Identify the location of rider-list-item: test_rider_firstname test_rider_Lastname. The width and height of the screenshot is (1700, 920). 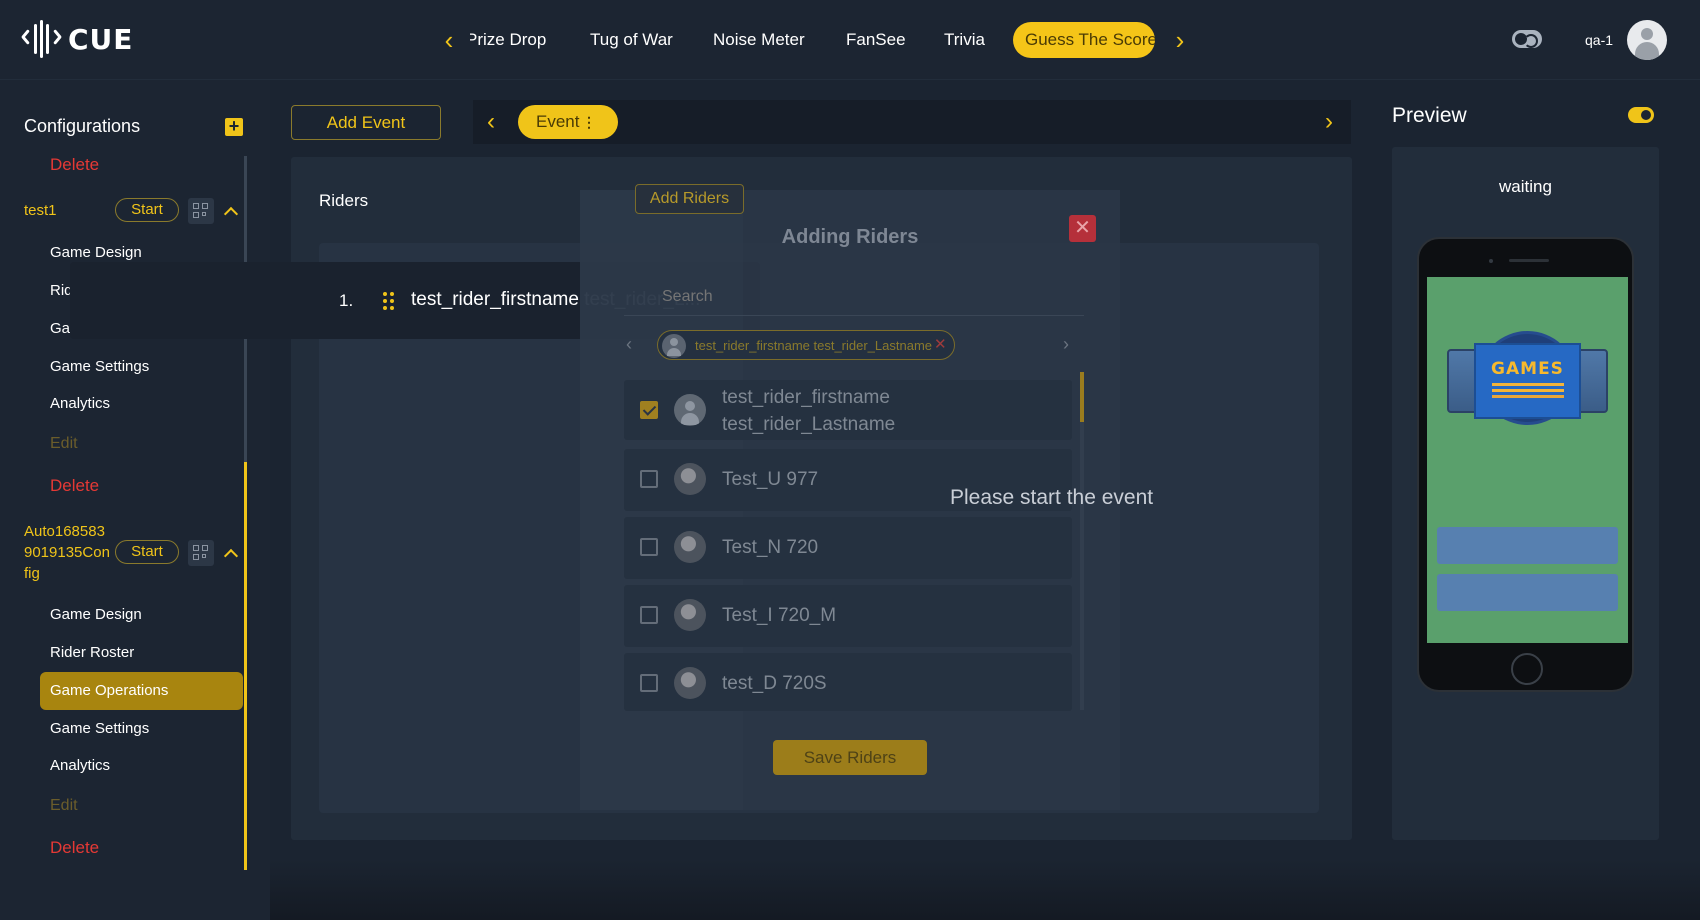
(848, 410).